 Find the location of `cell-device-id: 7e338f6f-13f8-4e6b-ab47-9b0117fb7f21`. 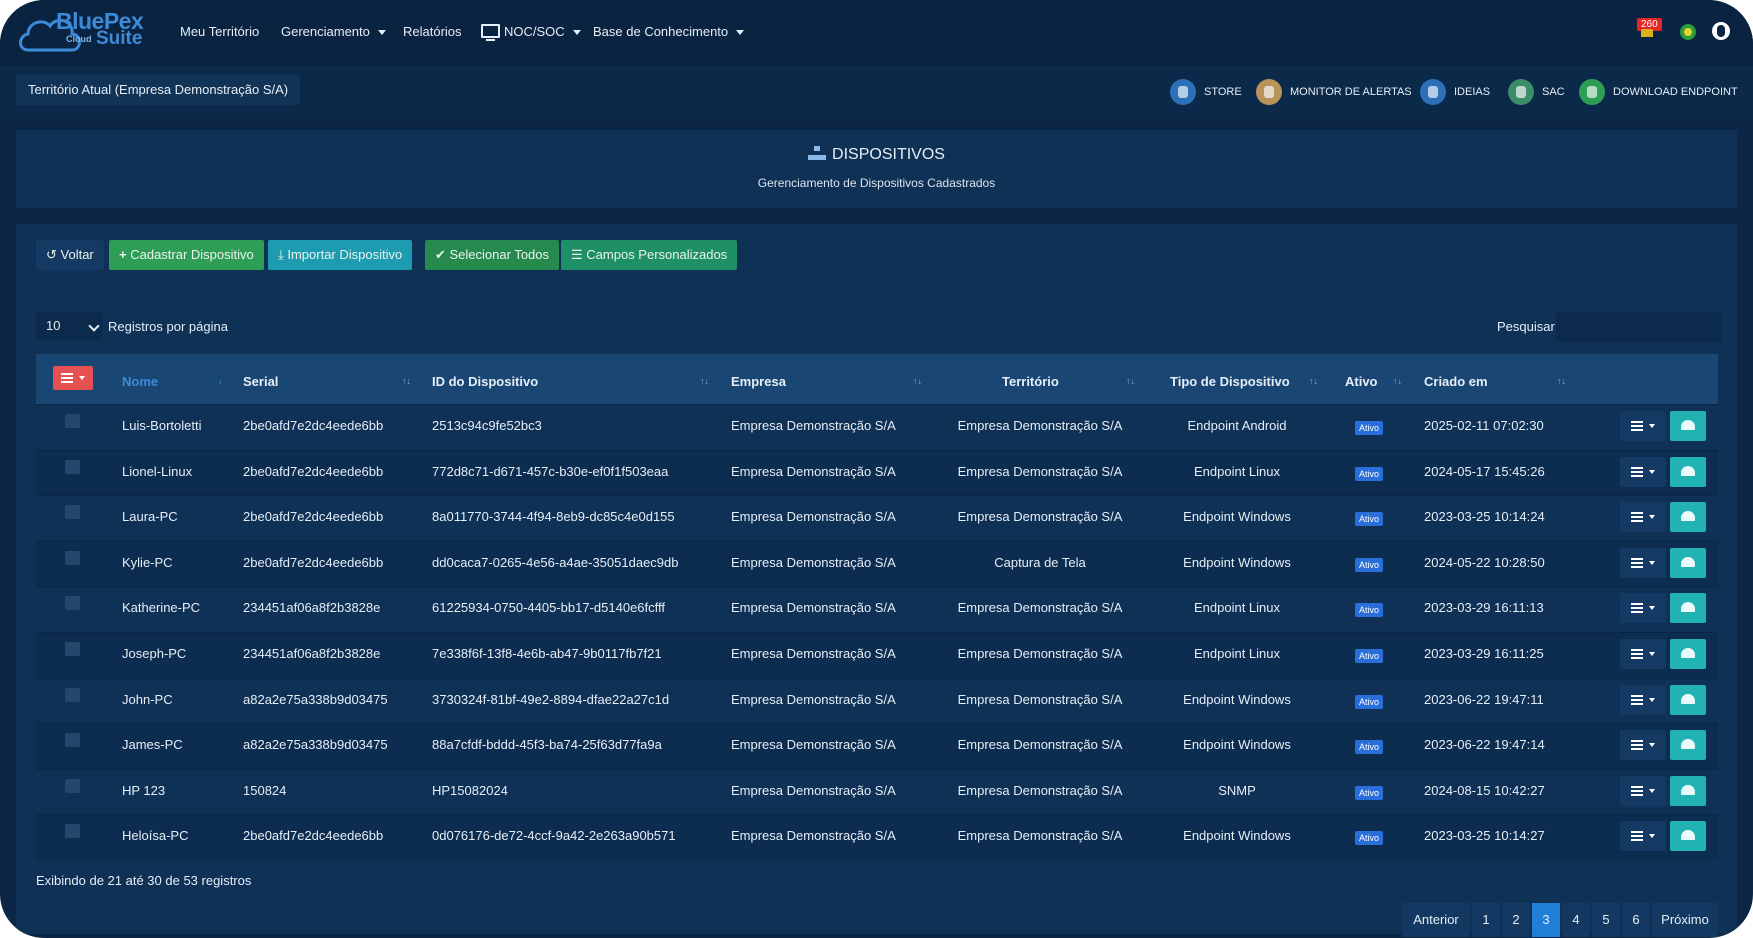

cell-device-id: 7e338f6f-13f8-4e6b-ab47-9b0117fb7f21 is located at coordinates (547, 653).